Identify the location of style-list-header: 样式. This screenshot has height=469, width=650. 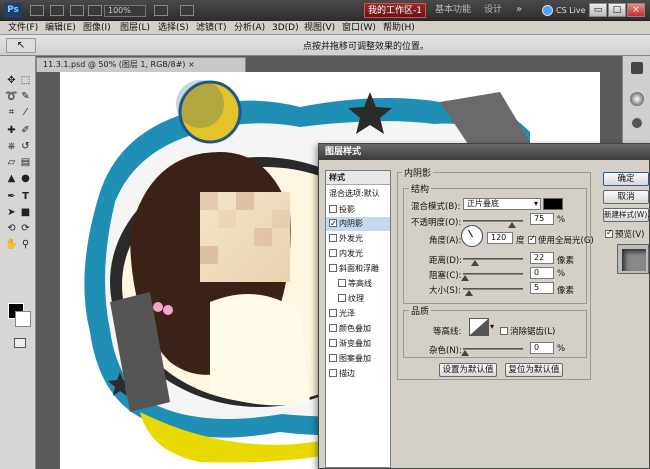
(358, 178).